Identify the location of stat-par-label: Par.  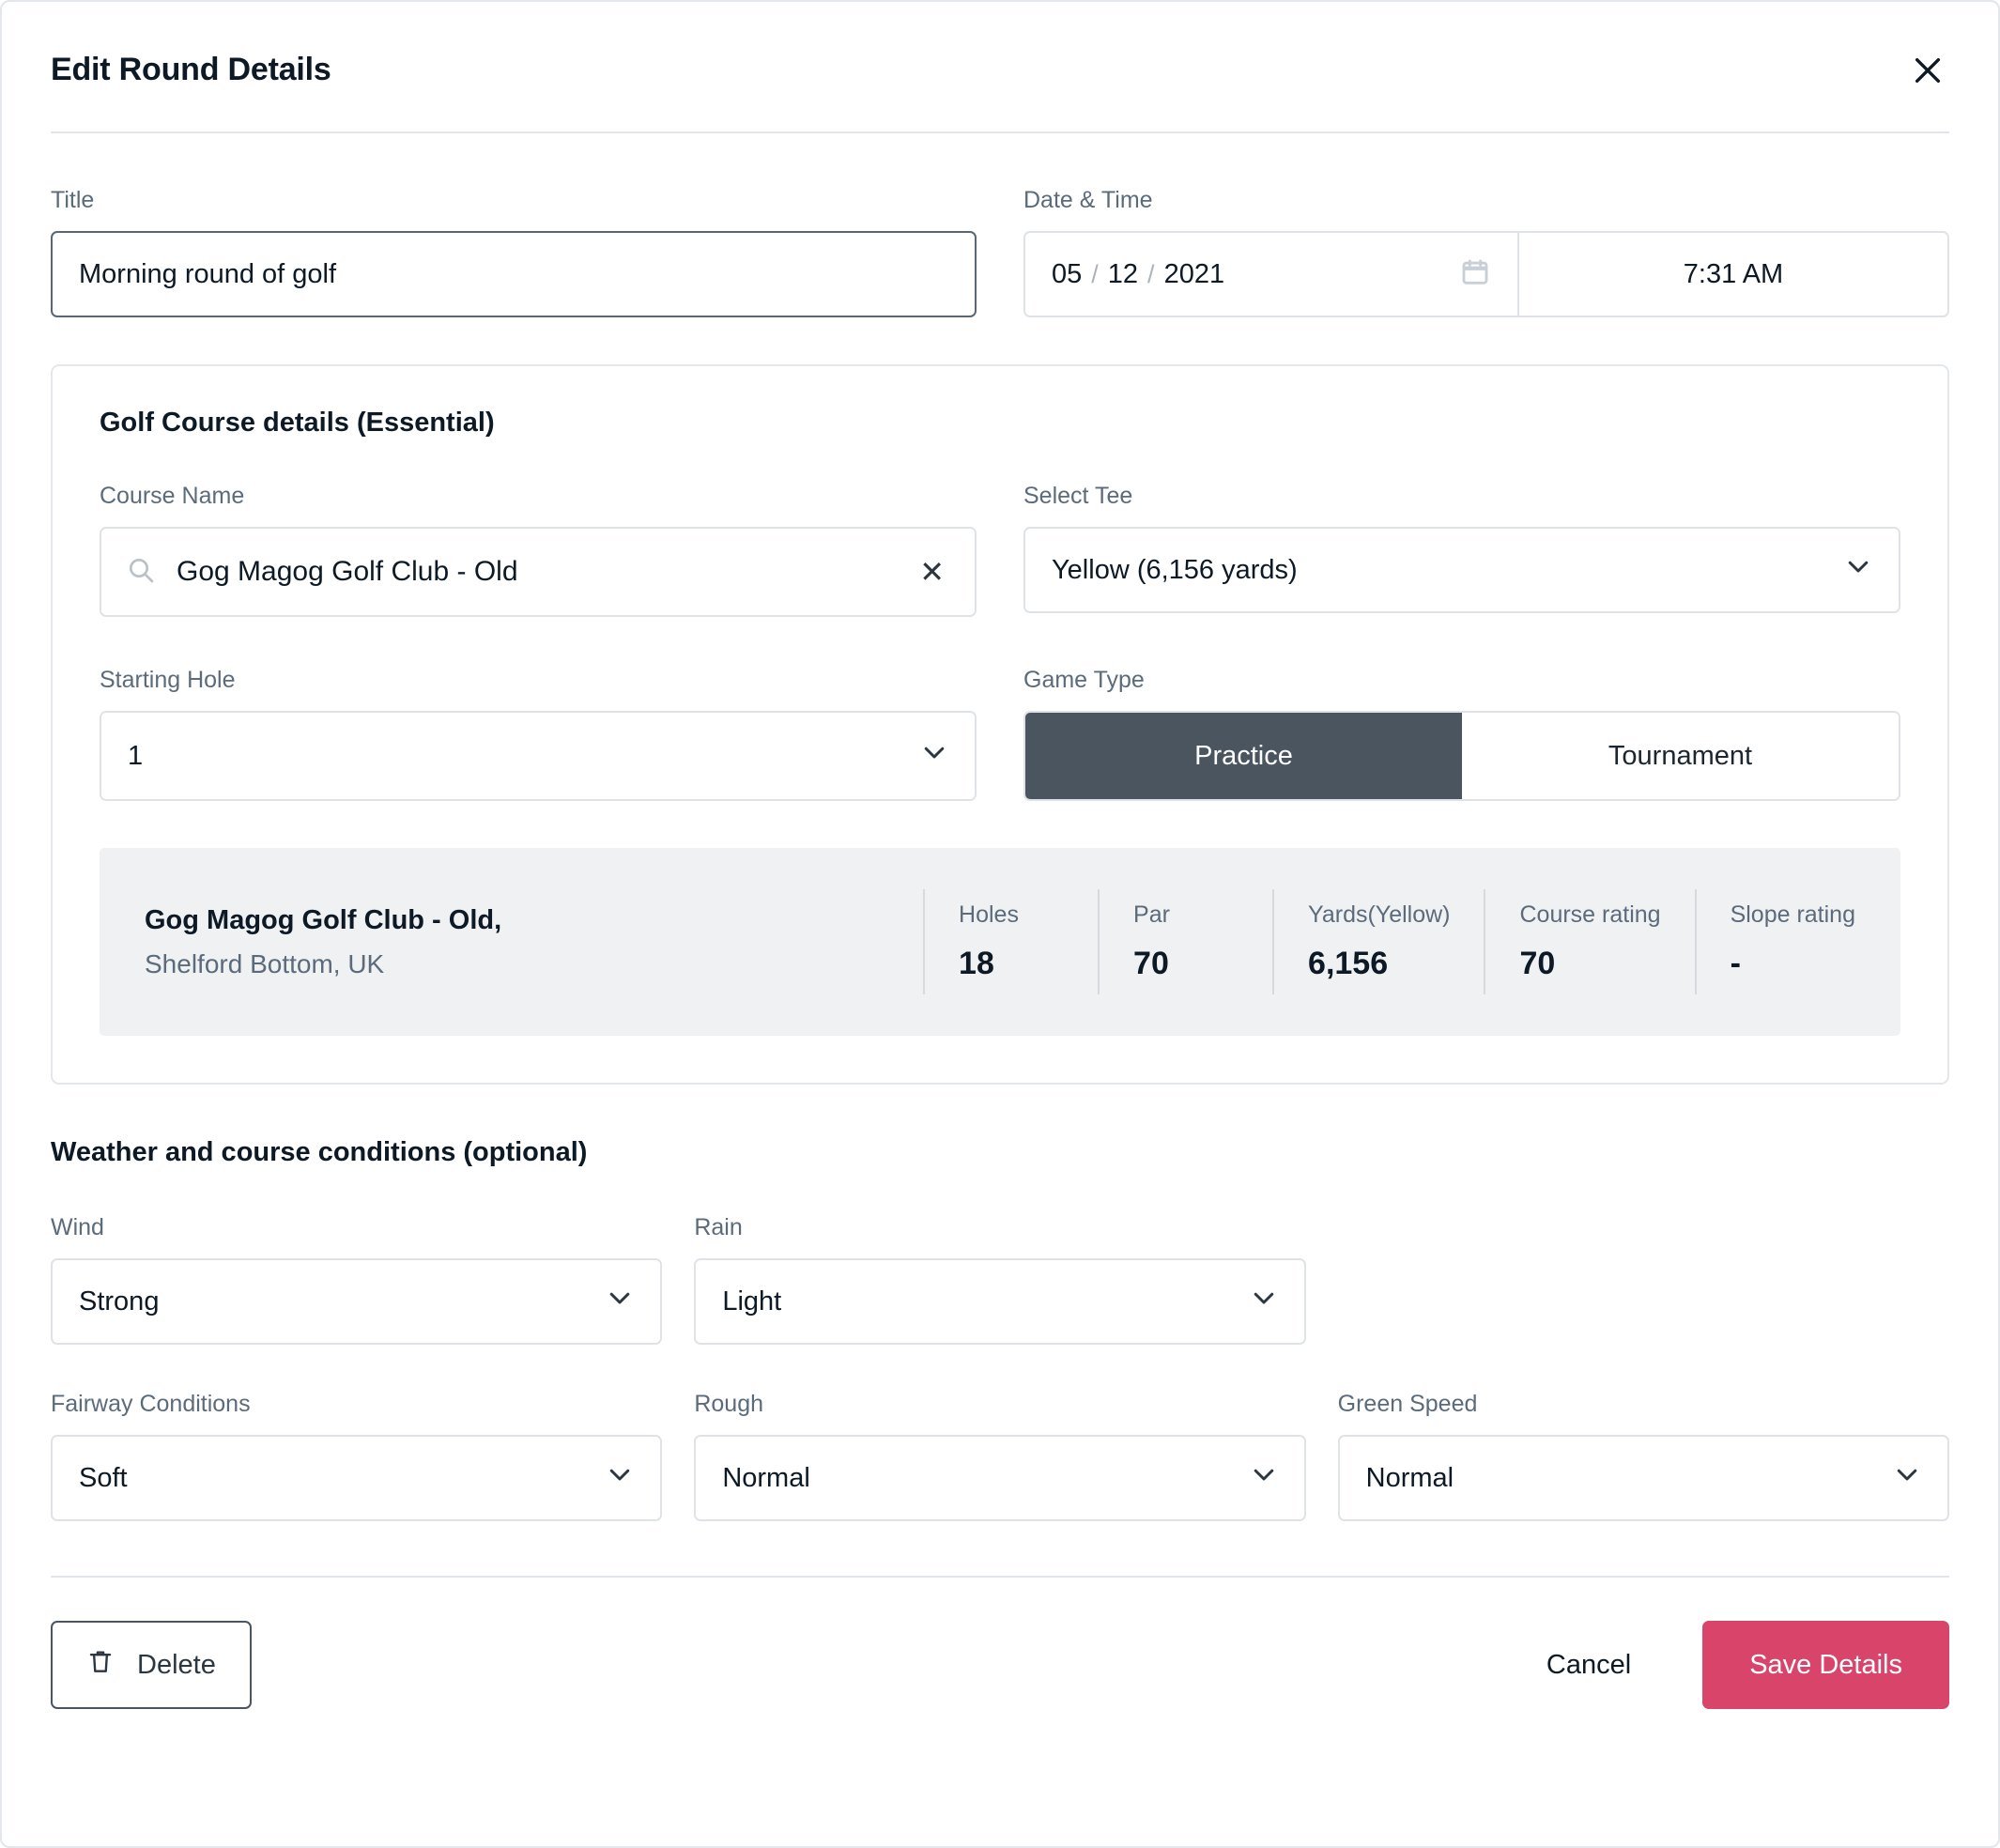
(1151, 914).